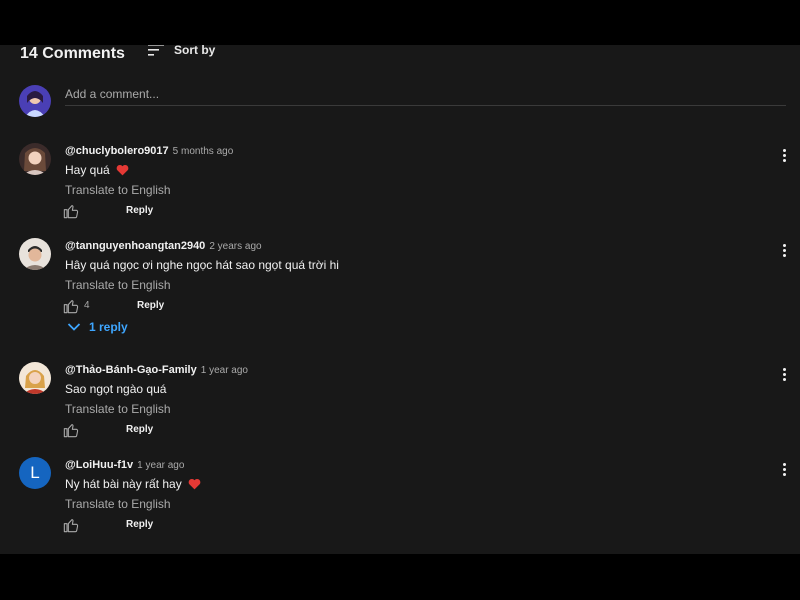 This screenshot has height=600, width=800. I want to click on chevron-down-icon, so click(74, 327).